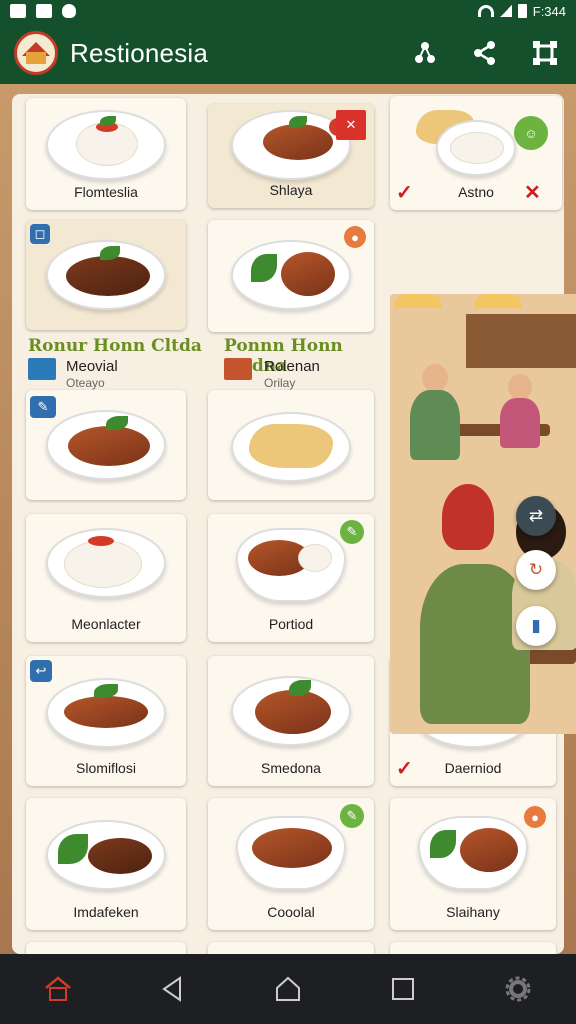 This screenshot has width=576, height=1024. Describe the element at coordinates (18, 11) in the screenshot. I see `notification-icon` at that location.